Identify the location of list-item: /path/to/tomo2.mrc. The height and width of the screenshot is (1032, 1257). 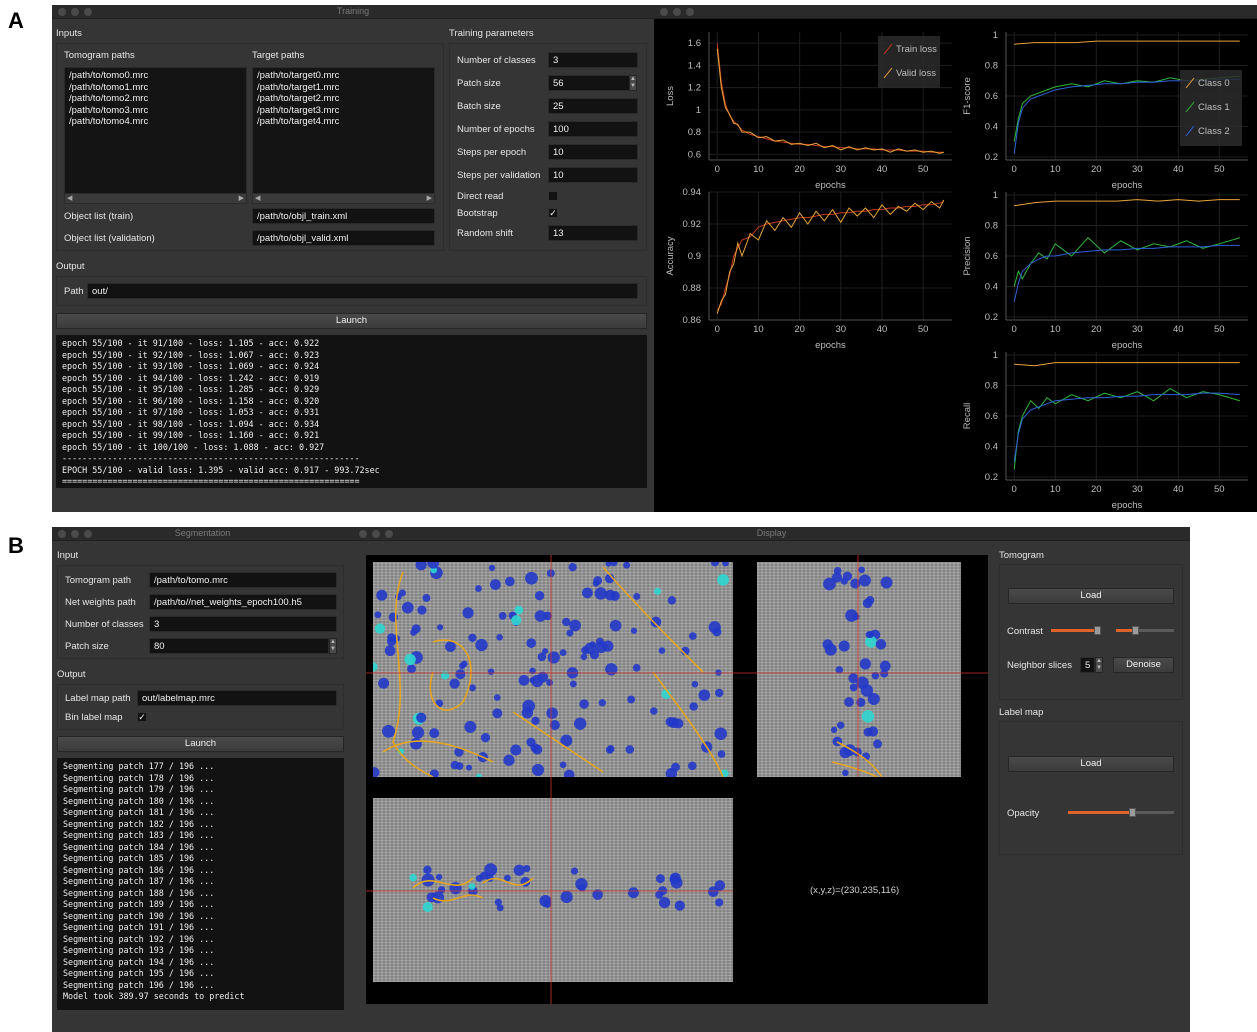
(155, 99).